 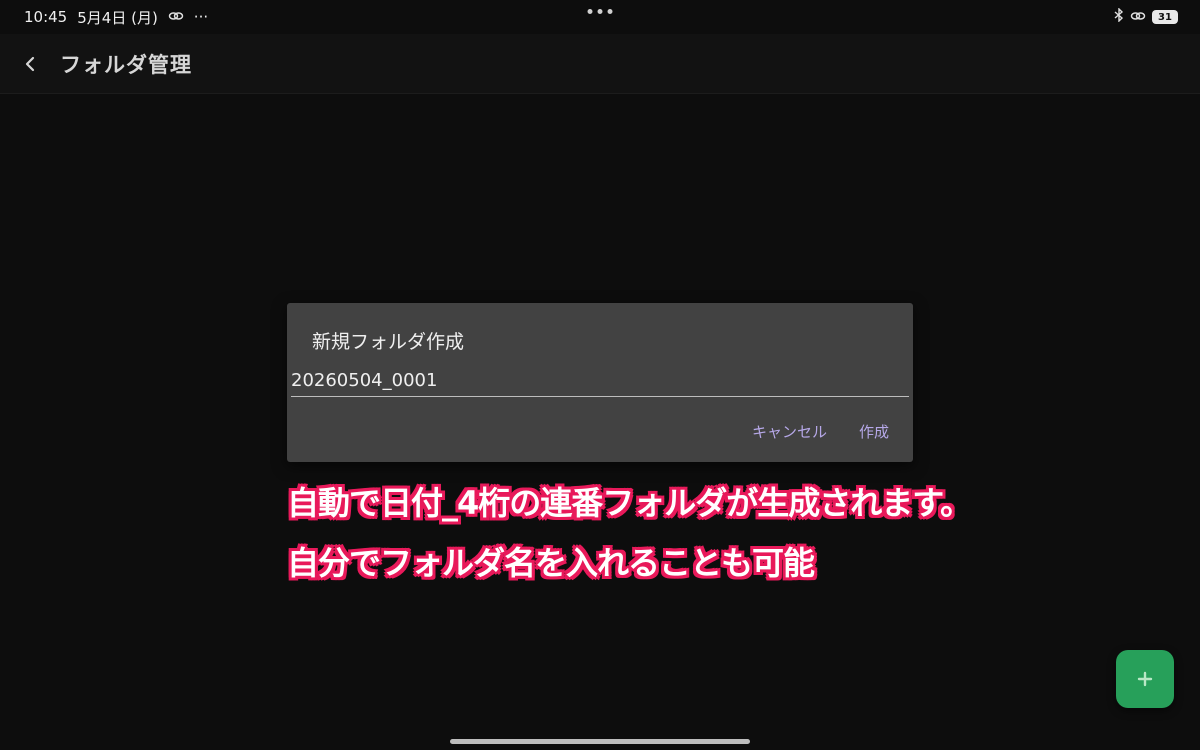 I want to click on app-bar: フォルダ管理, so click(x=600, y=64).